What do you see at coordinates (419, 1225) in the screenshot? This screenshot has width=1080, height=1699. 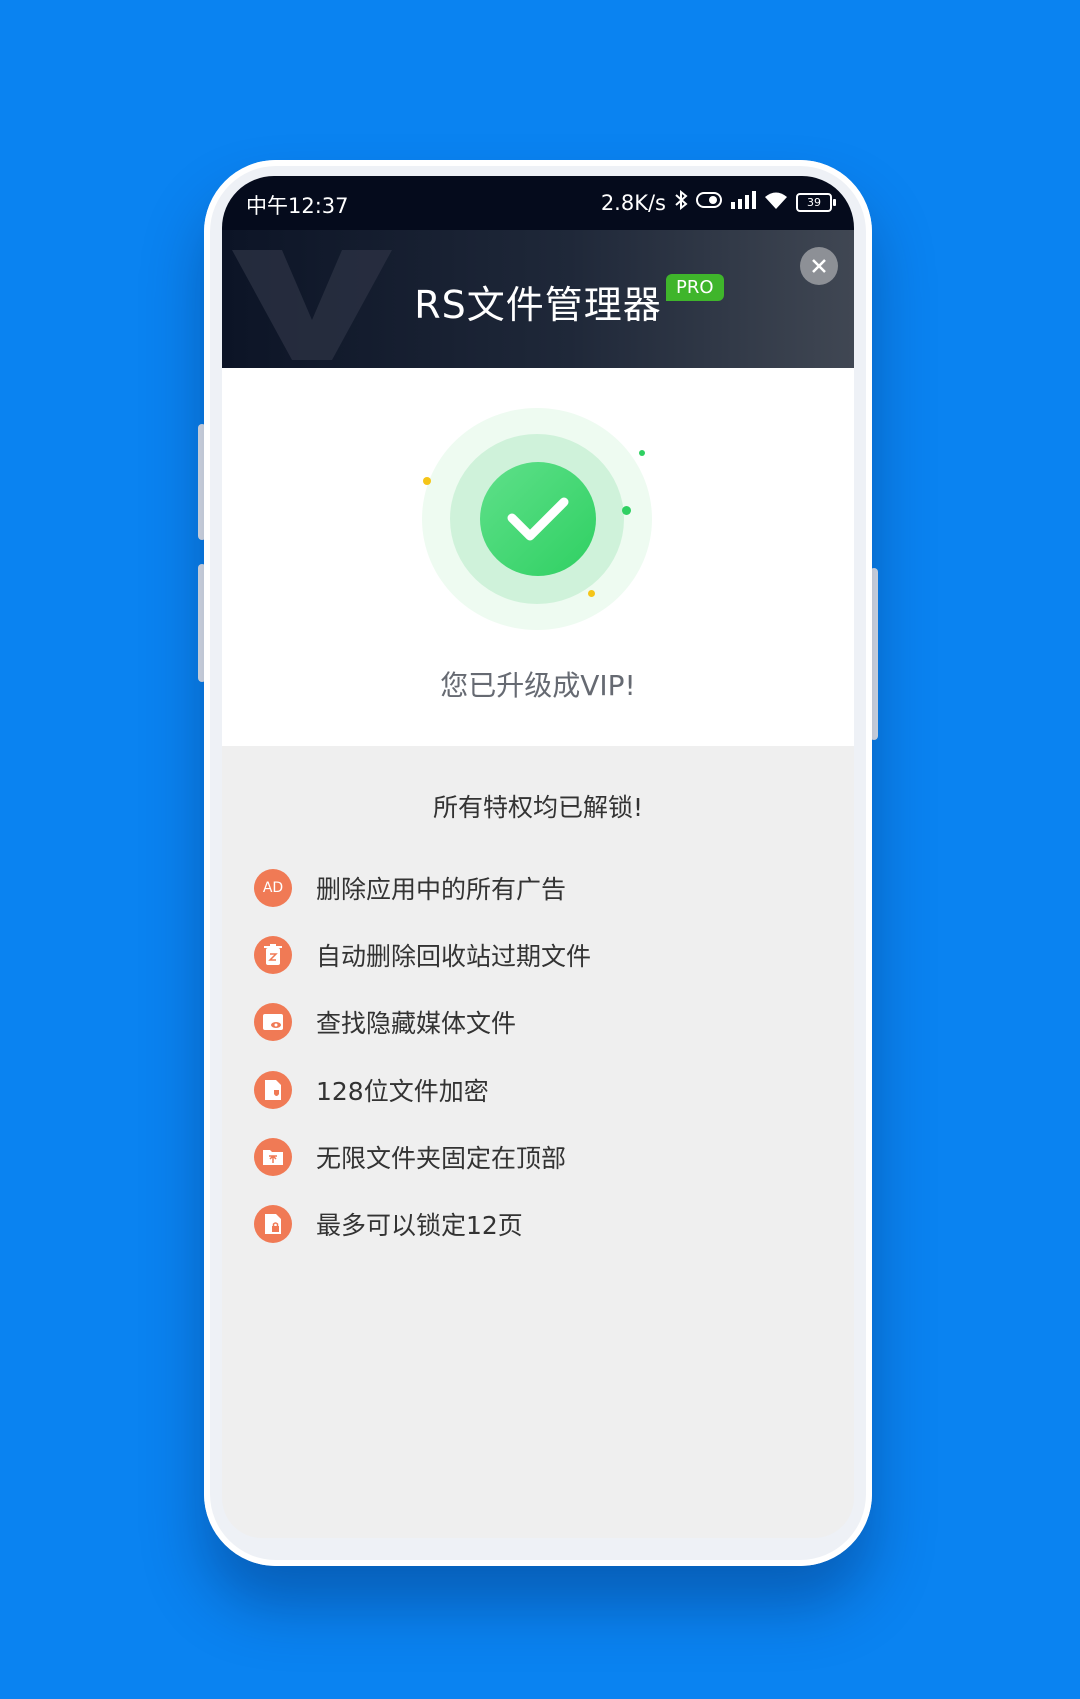 I see `feature-label: 最多可以锁定12页` at bounding box center [419, 1225].